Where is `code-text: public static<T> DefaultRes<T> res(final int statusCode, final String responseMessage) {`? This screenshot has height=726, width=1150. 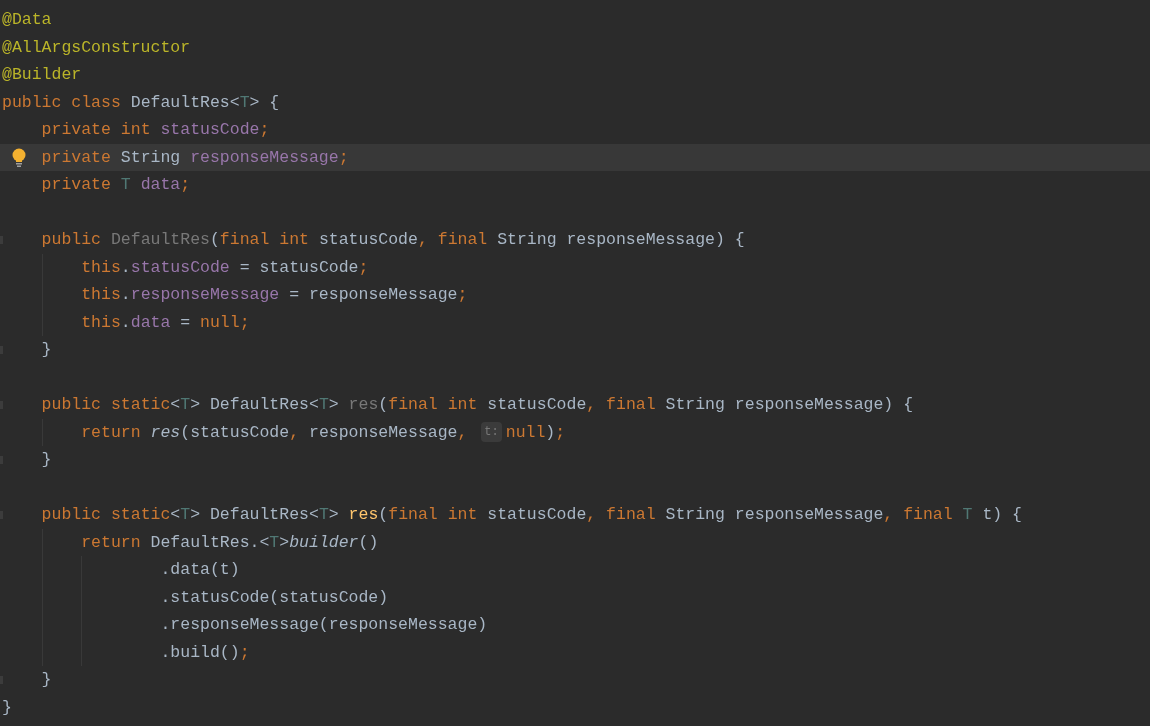
code-text: public static<T> DefaultRes<T> res(final int statusCode, final String responseMessage) { is located at coordinates (477, 404).